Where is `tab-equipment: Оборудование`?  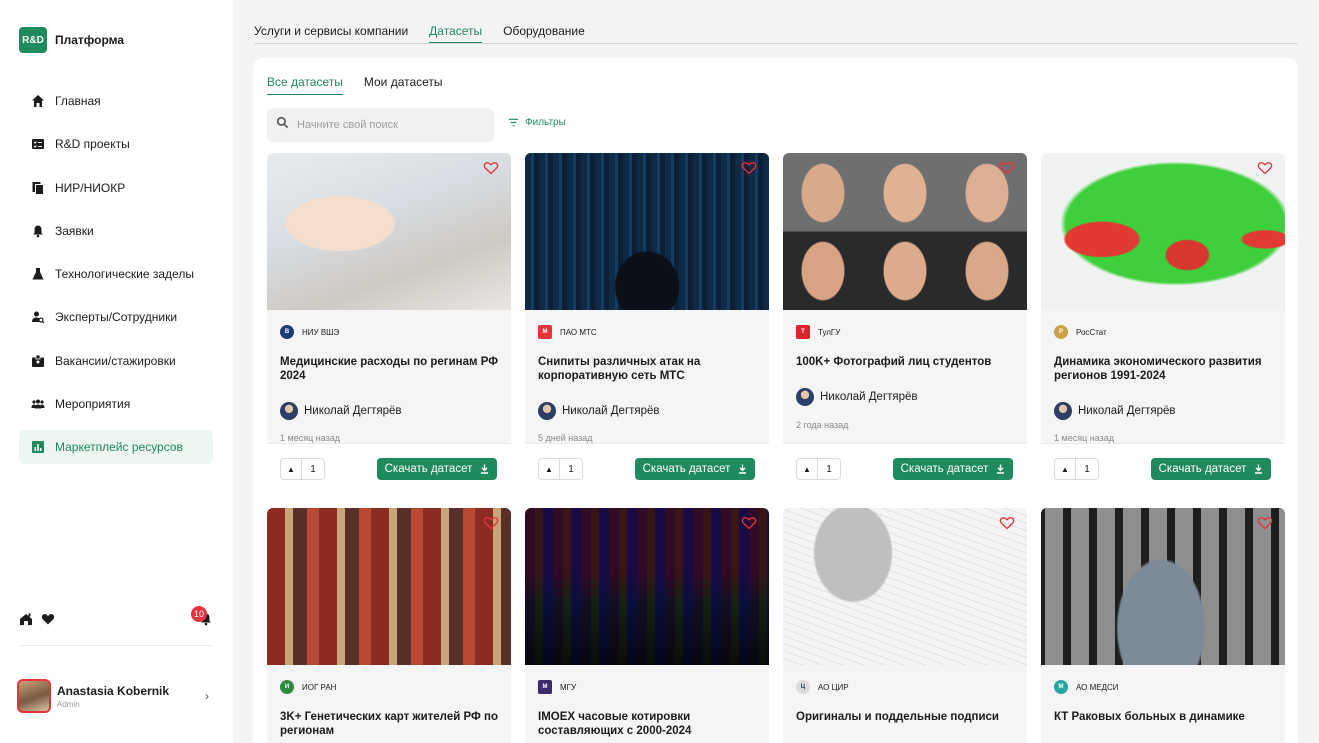 tab-equipment: Оборудование is located at coordinates (544, 33).